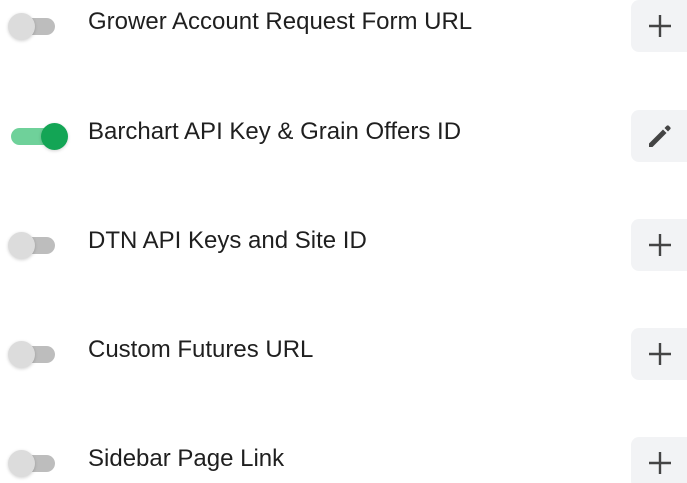 The width and height of the screenshot is (687, 483). What do you see at coordinates (343, 350) in the screenshot?
I see `setting-row-custom-futures-url: Custom Futures URL` at bounding box center [343, 350].